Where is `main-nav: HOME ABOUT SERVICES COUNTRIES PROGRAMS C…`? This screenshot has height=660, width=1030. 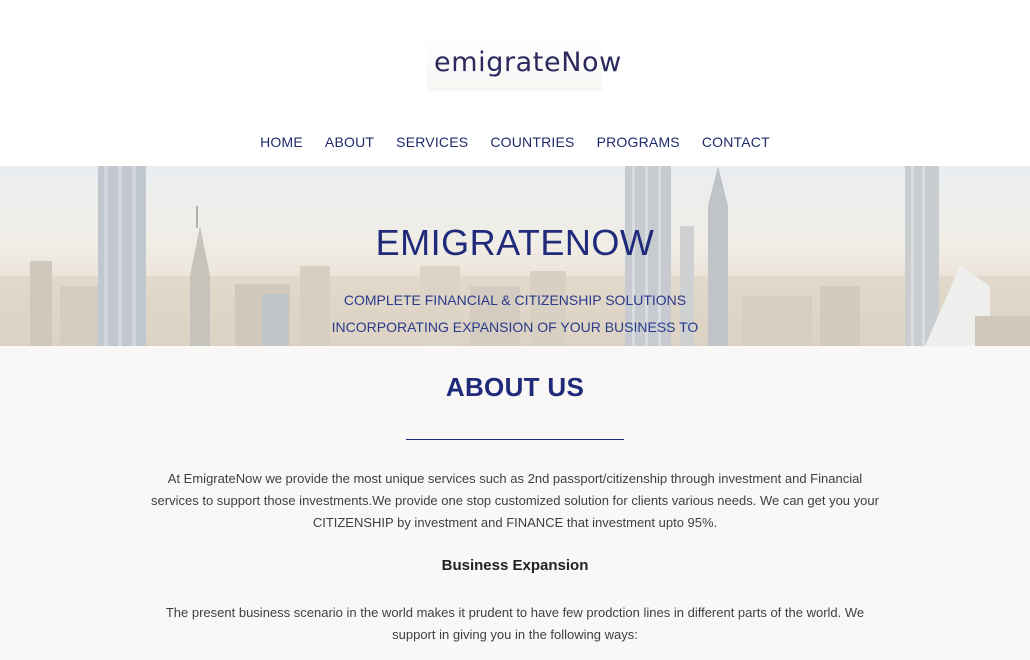
main-nav: HOME ABOUT SERVICES COUNTRIES PROGRAMS C… is located at coordinates (515, 142).